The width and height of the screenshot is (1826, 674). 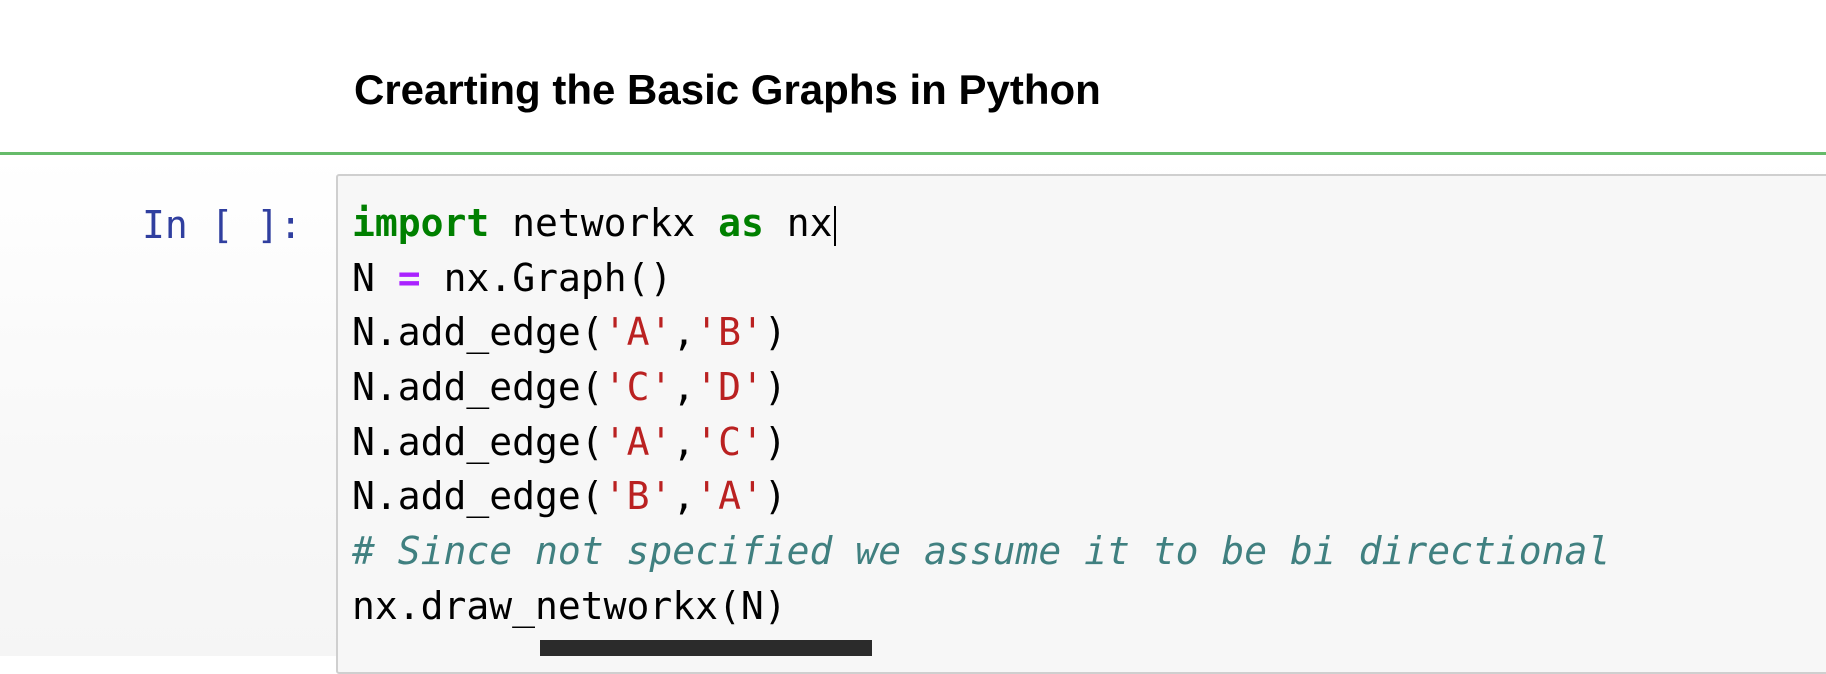 What do you see at coordinates (741, 223) in the screenshot?
I see `keyword-as: as` at bounding box center [741, 223].